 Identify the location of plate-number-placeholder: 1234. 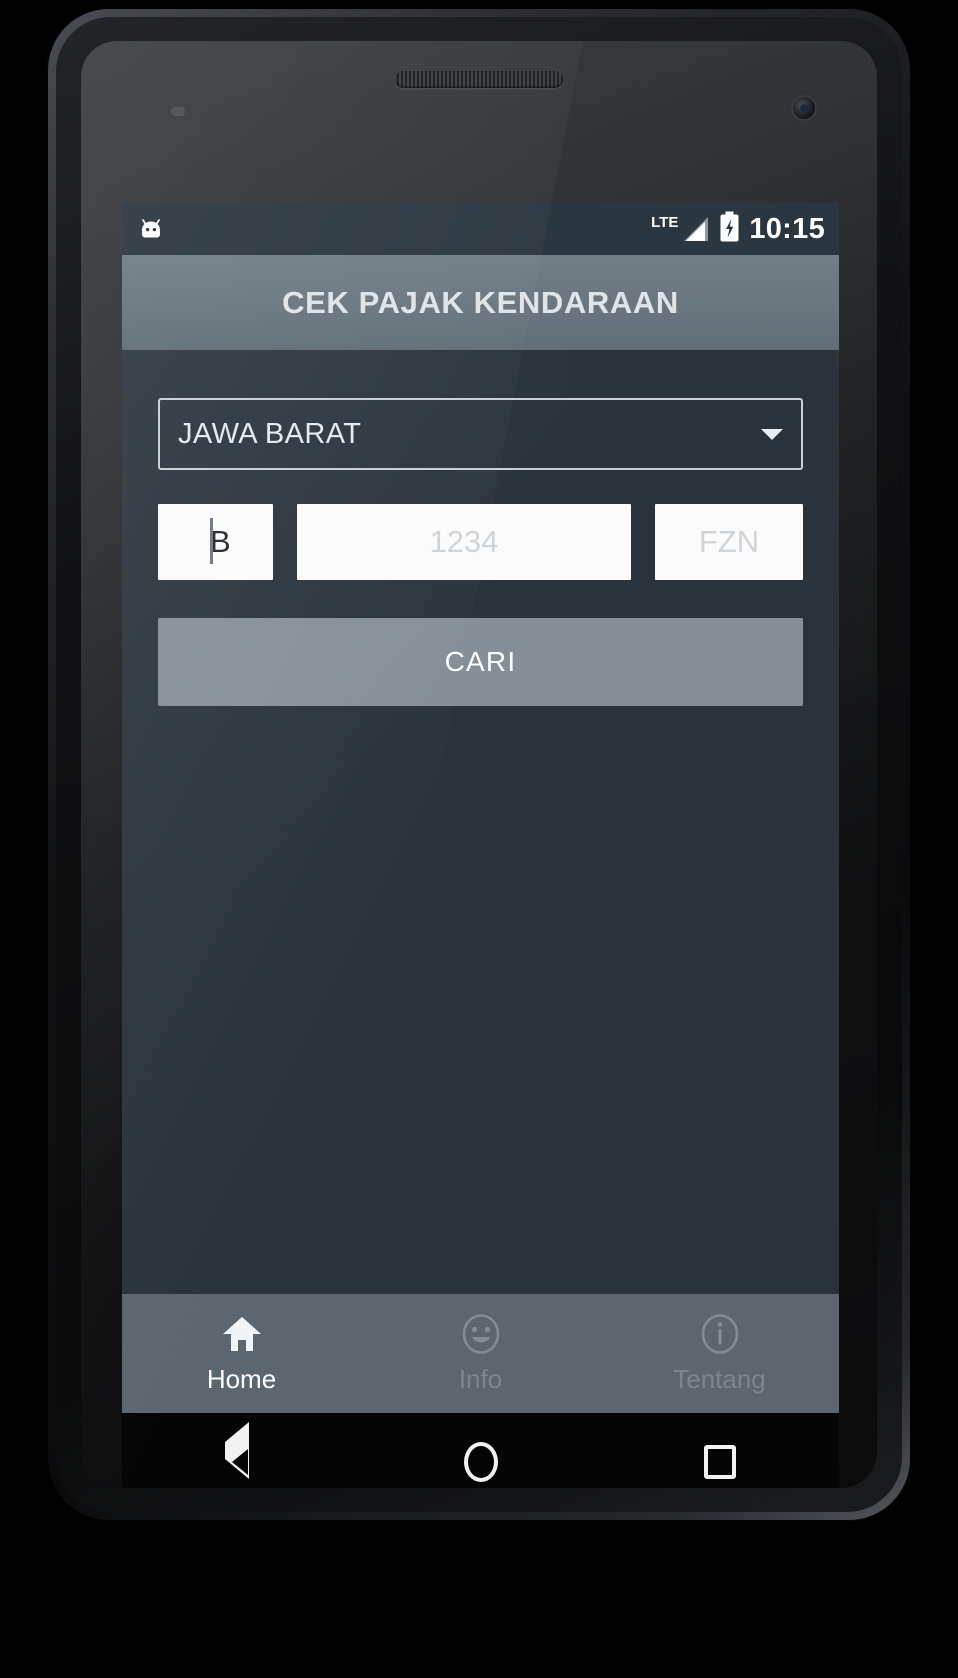
(464, 541).